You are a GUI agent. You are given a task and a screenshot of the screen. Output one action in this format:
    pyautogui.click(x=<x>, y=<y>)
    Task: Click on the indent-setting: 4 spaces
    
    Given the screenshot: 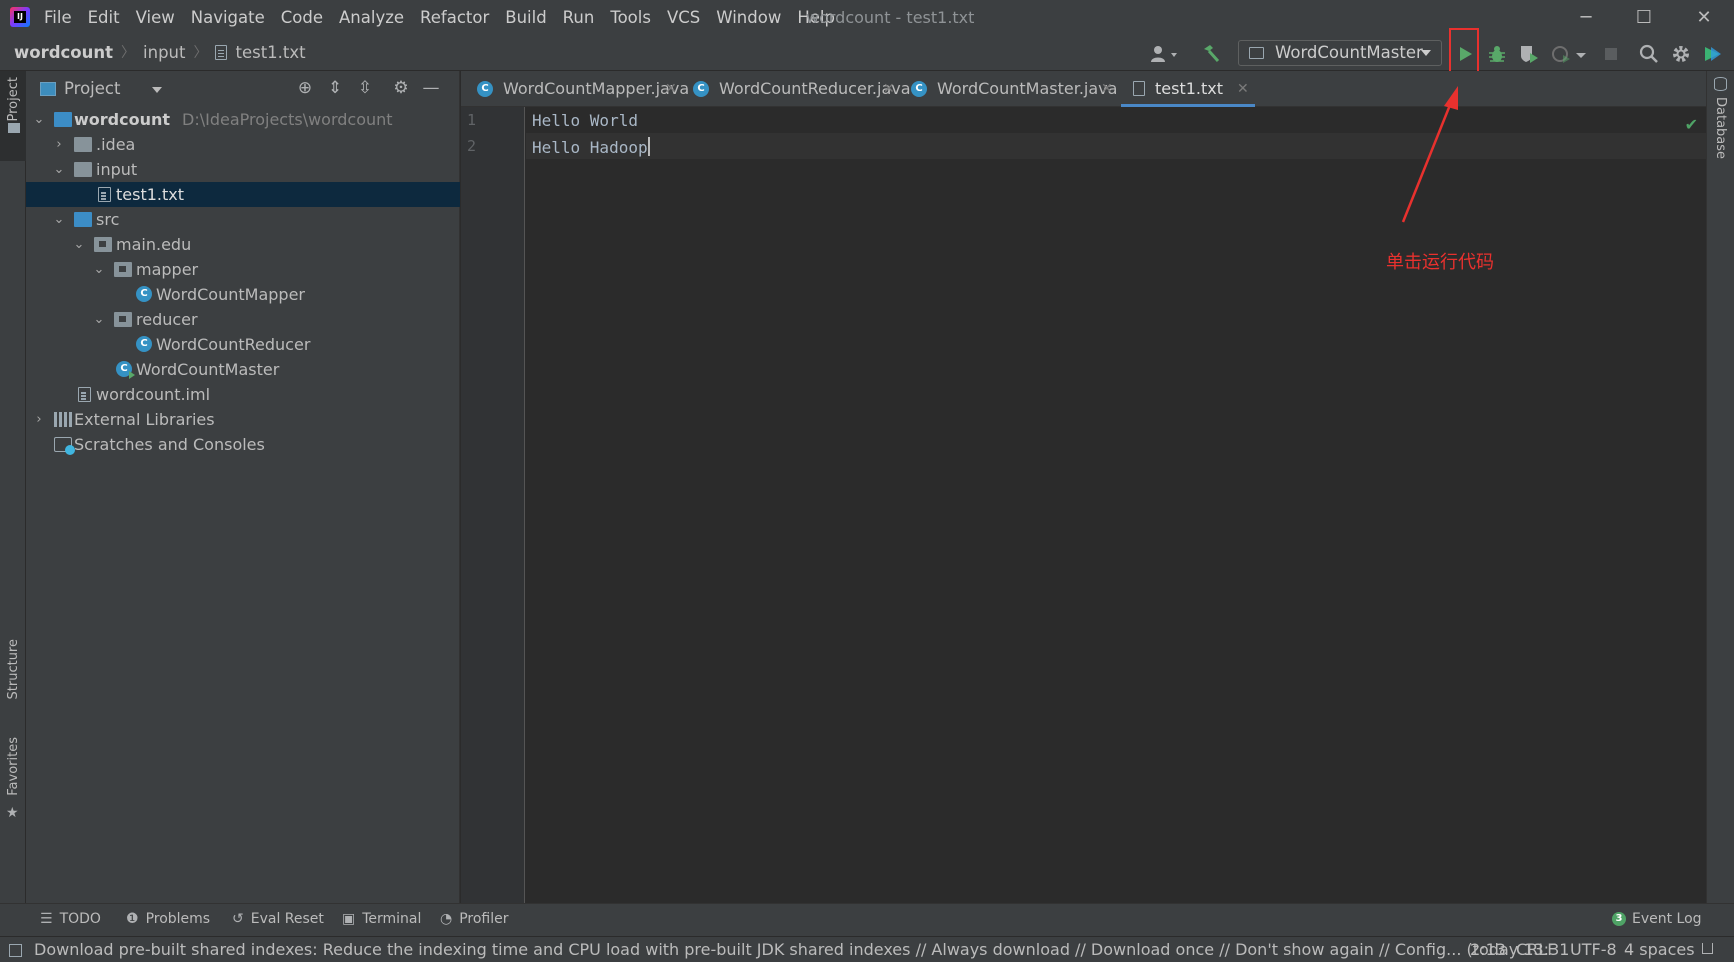 What is the action you would take?
    pyautogui.click(x=1659, y=949)
    